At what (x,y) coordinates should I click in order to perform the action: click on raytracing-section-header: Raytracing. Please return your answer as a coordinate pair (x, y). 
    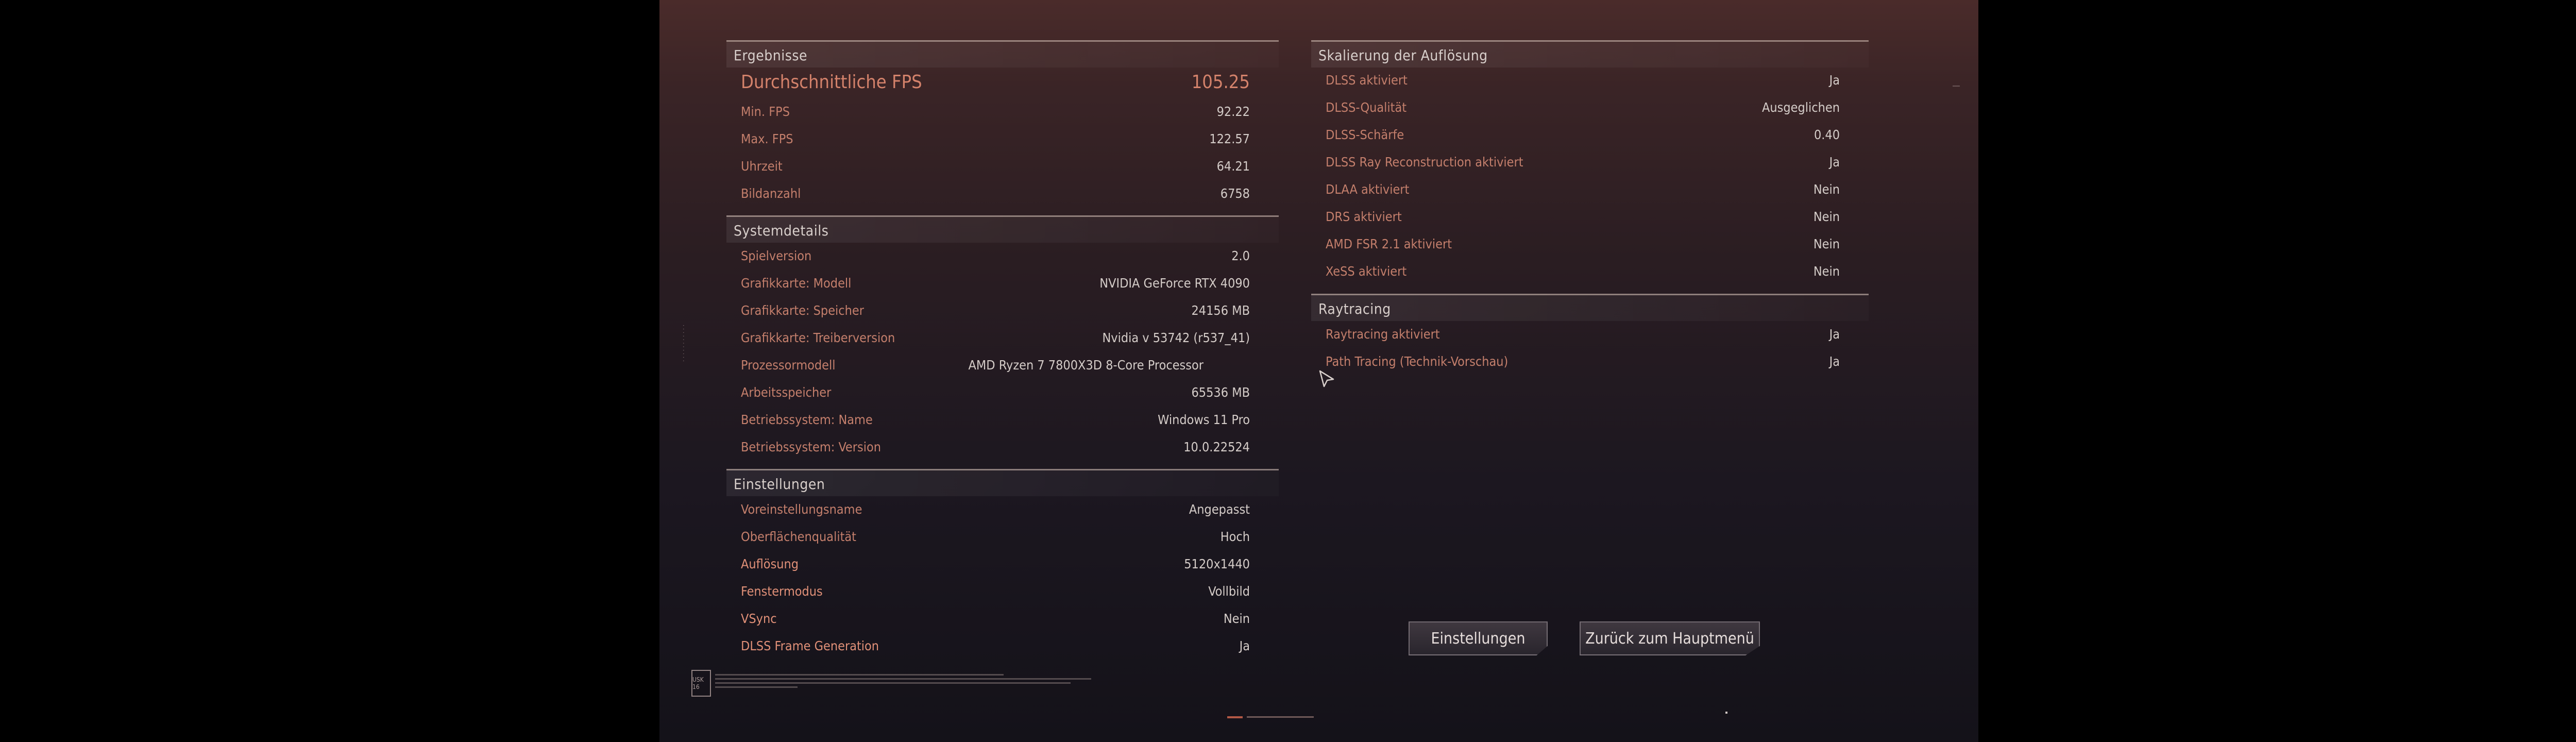
    Looking at the image, I should click on (1590, 307).